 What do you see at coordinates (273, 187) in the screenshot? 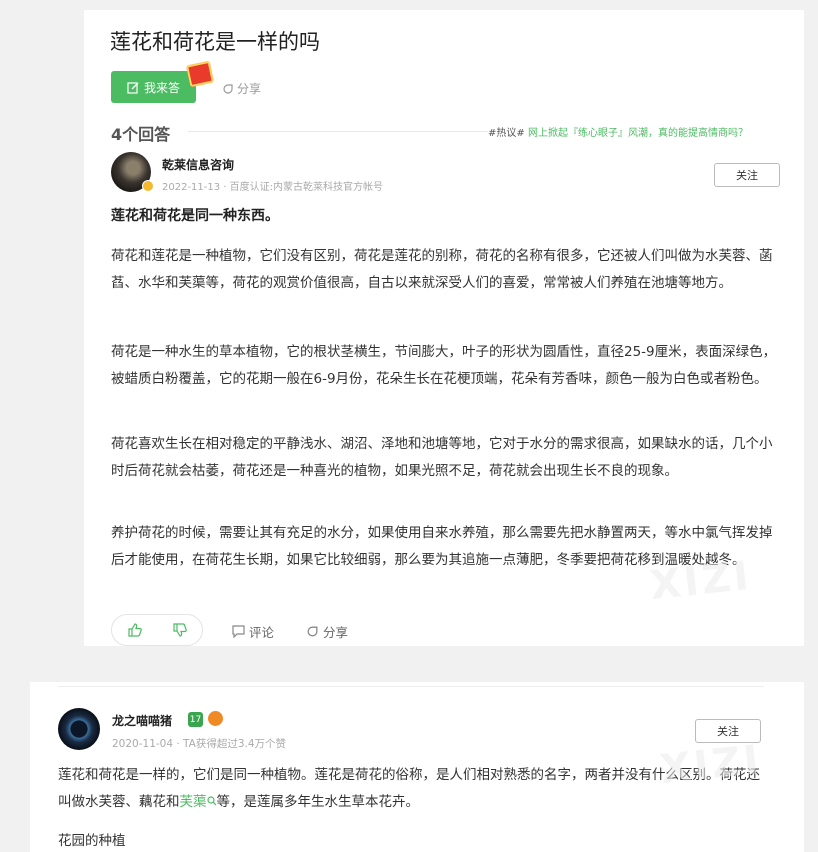
I see `answer-meta: 2022-11-13 · 百度认证:内蒙古乾莱科技官方帐号` at bounding box center [273, 187].